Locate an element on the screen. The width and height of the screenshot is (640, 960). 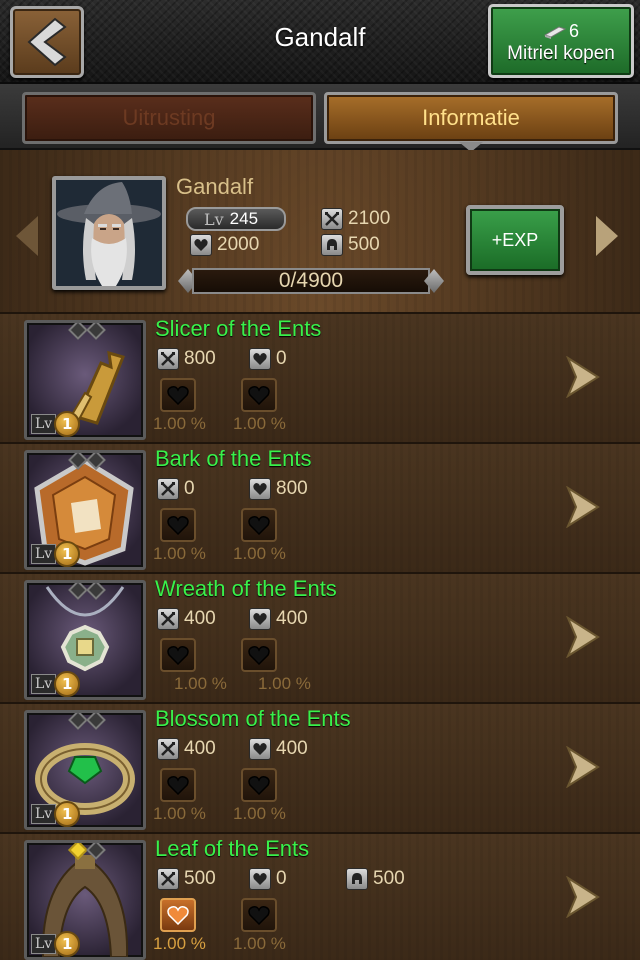
chevron-left-icon is located at coordinates (47, 42).